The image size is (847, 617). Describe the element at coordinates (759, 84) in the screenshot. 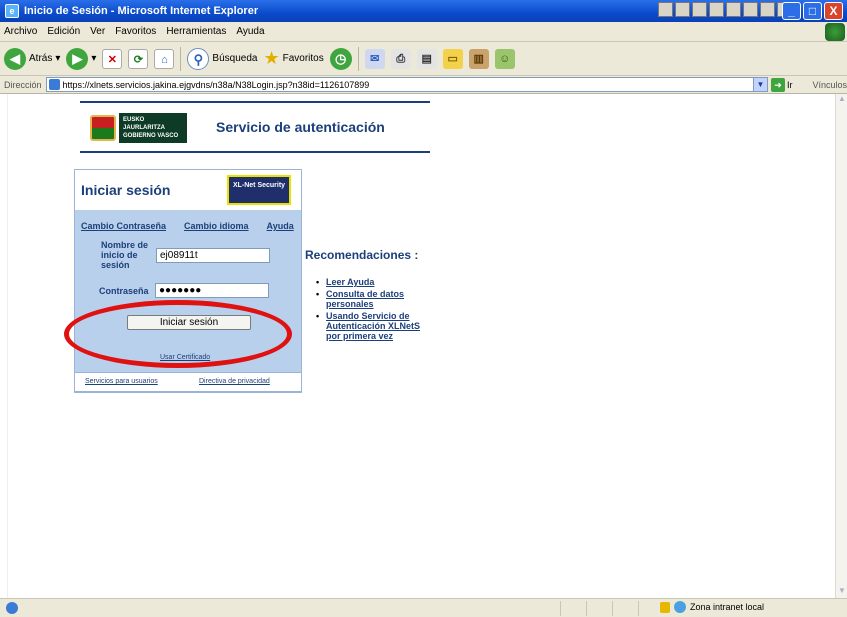

I see `address-dropdown-icon: ▼` at that location.